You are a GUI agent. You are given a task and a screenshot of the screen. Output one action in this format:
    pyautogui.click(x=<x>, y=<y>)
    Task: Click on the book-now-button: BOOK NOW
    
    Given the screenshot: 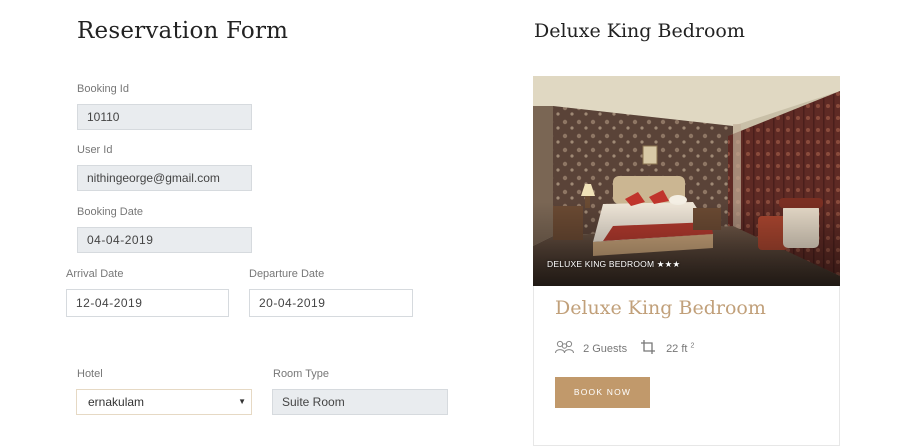 What is the action you would take?
    pyautogui.click(x=602, y=392)
    